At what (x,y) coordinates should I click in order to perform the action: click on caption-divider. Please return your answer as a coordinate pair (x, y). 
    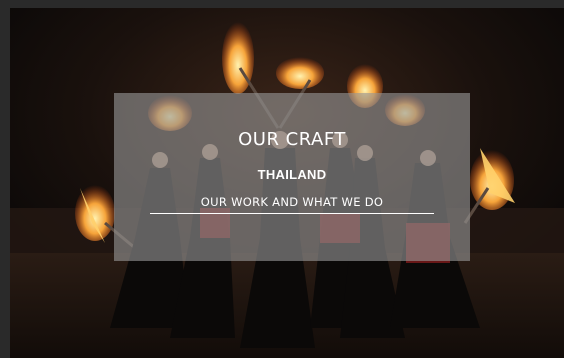
    Looking at the image, I should click on (292, 213).